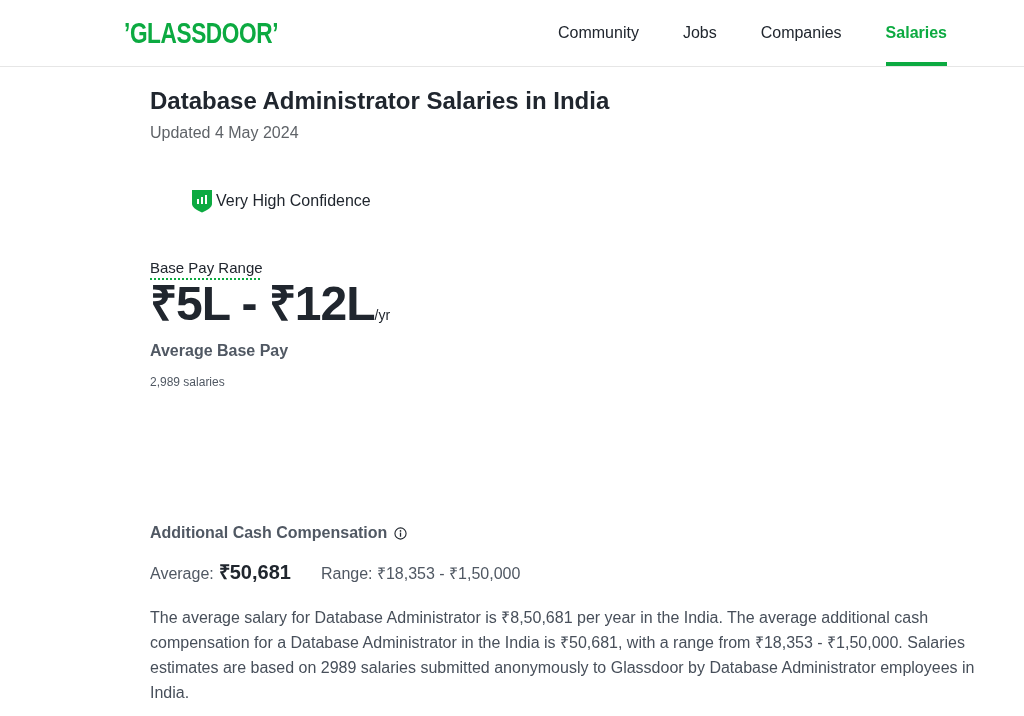  What do you see at coordinates (254, 572) in the screenshot?
I see `average-value: ₹50,681` at bounding box center [254, 572].